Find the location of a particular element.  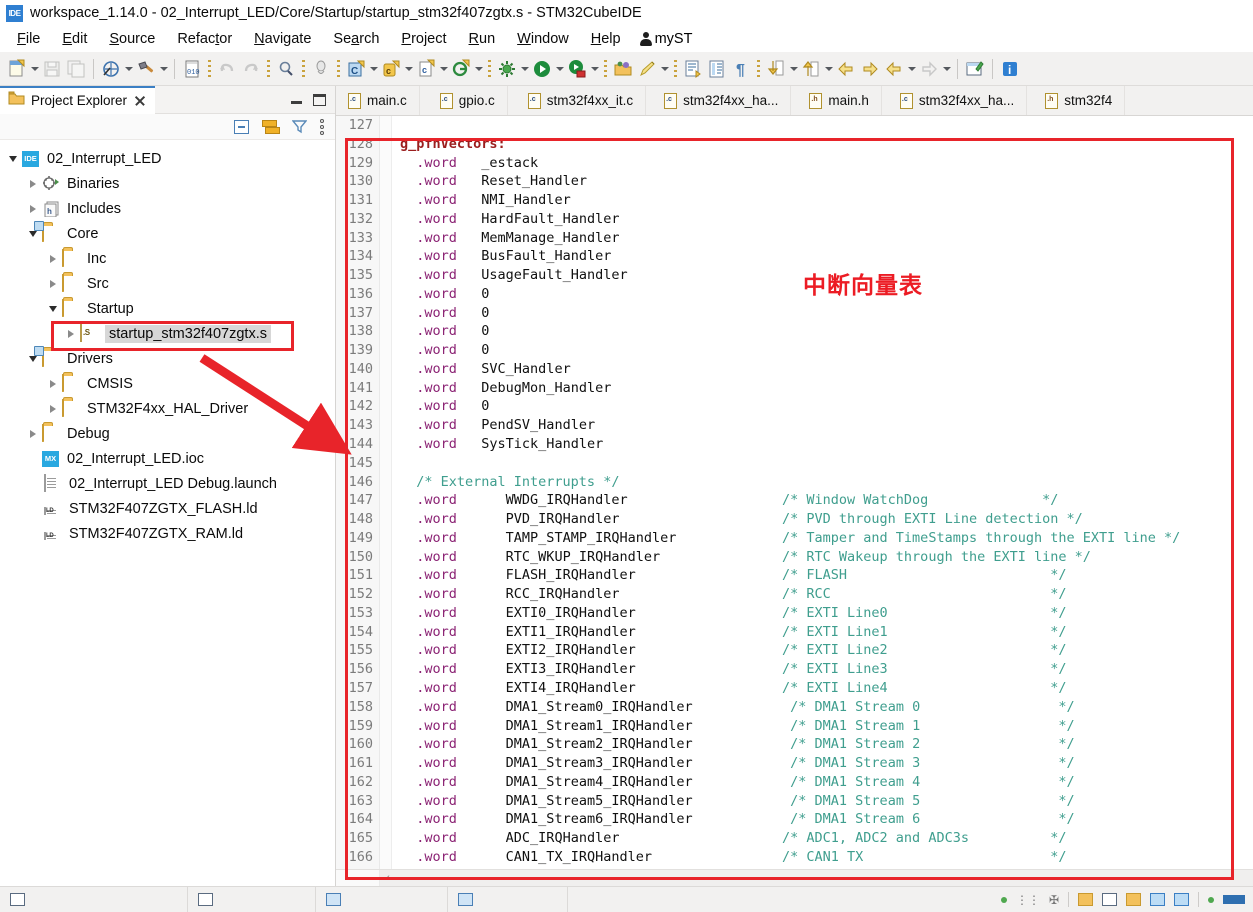

tree-item-cmsis: CMSIS is located at coordinates (167, 383).